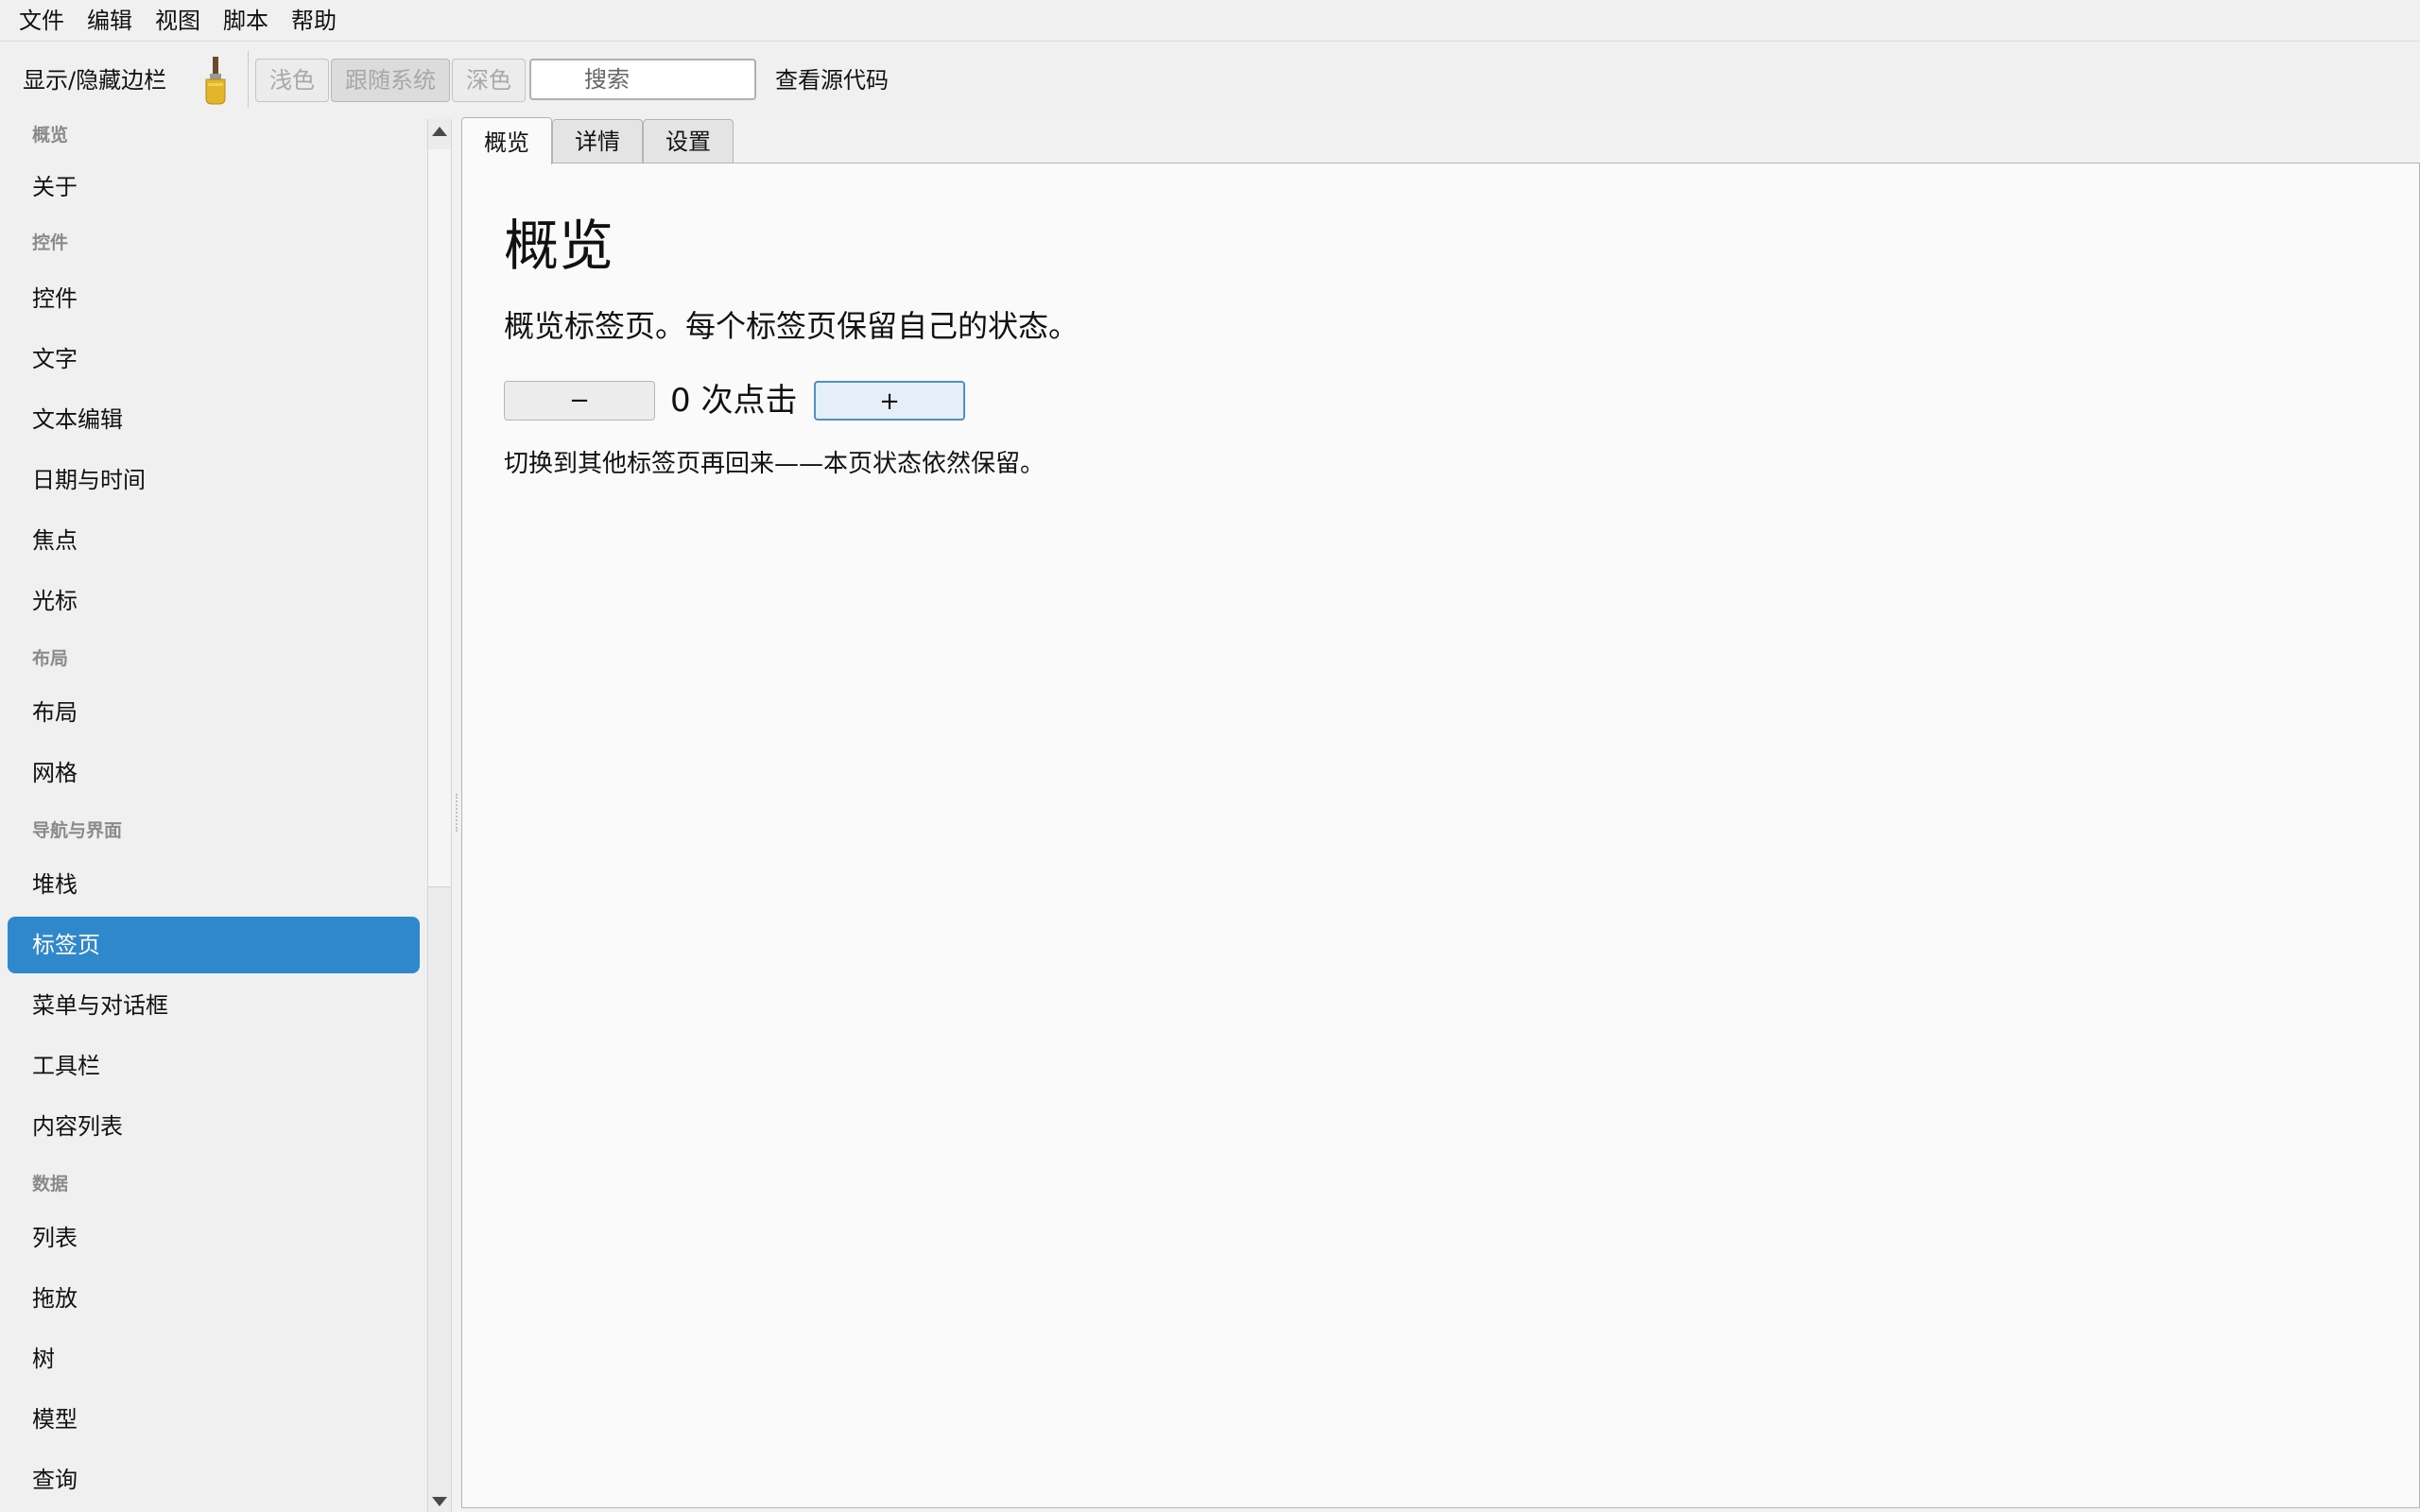 The image size is (2420, 1512). Describe the element at coordinates (689, 141) in the screenshot. I see `tab-settings: 设置` at that location.